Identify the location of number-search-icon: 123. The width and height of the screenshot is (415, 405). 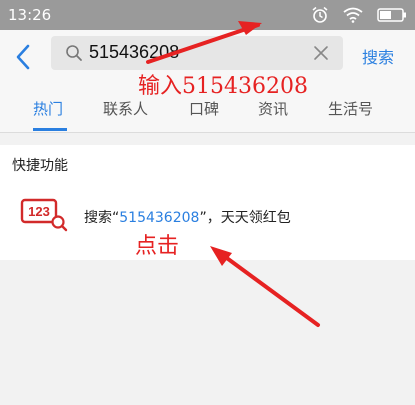
(44, 215).